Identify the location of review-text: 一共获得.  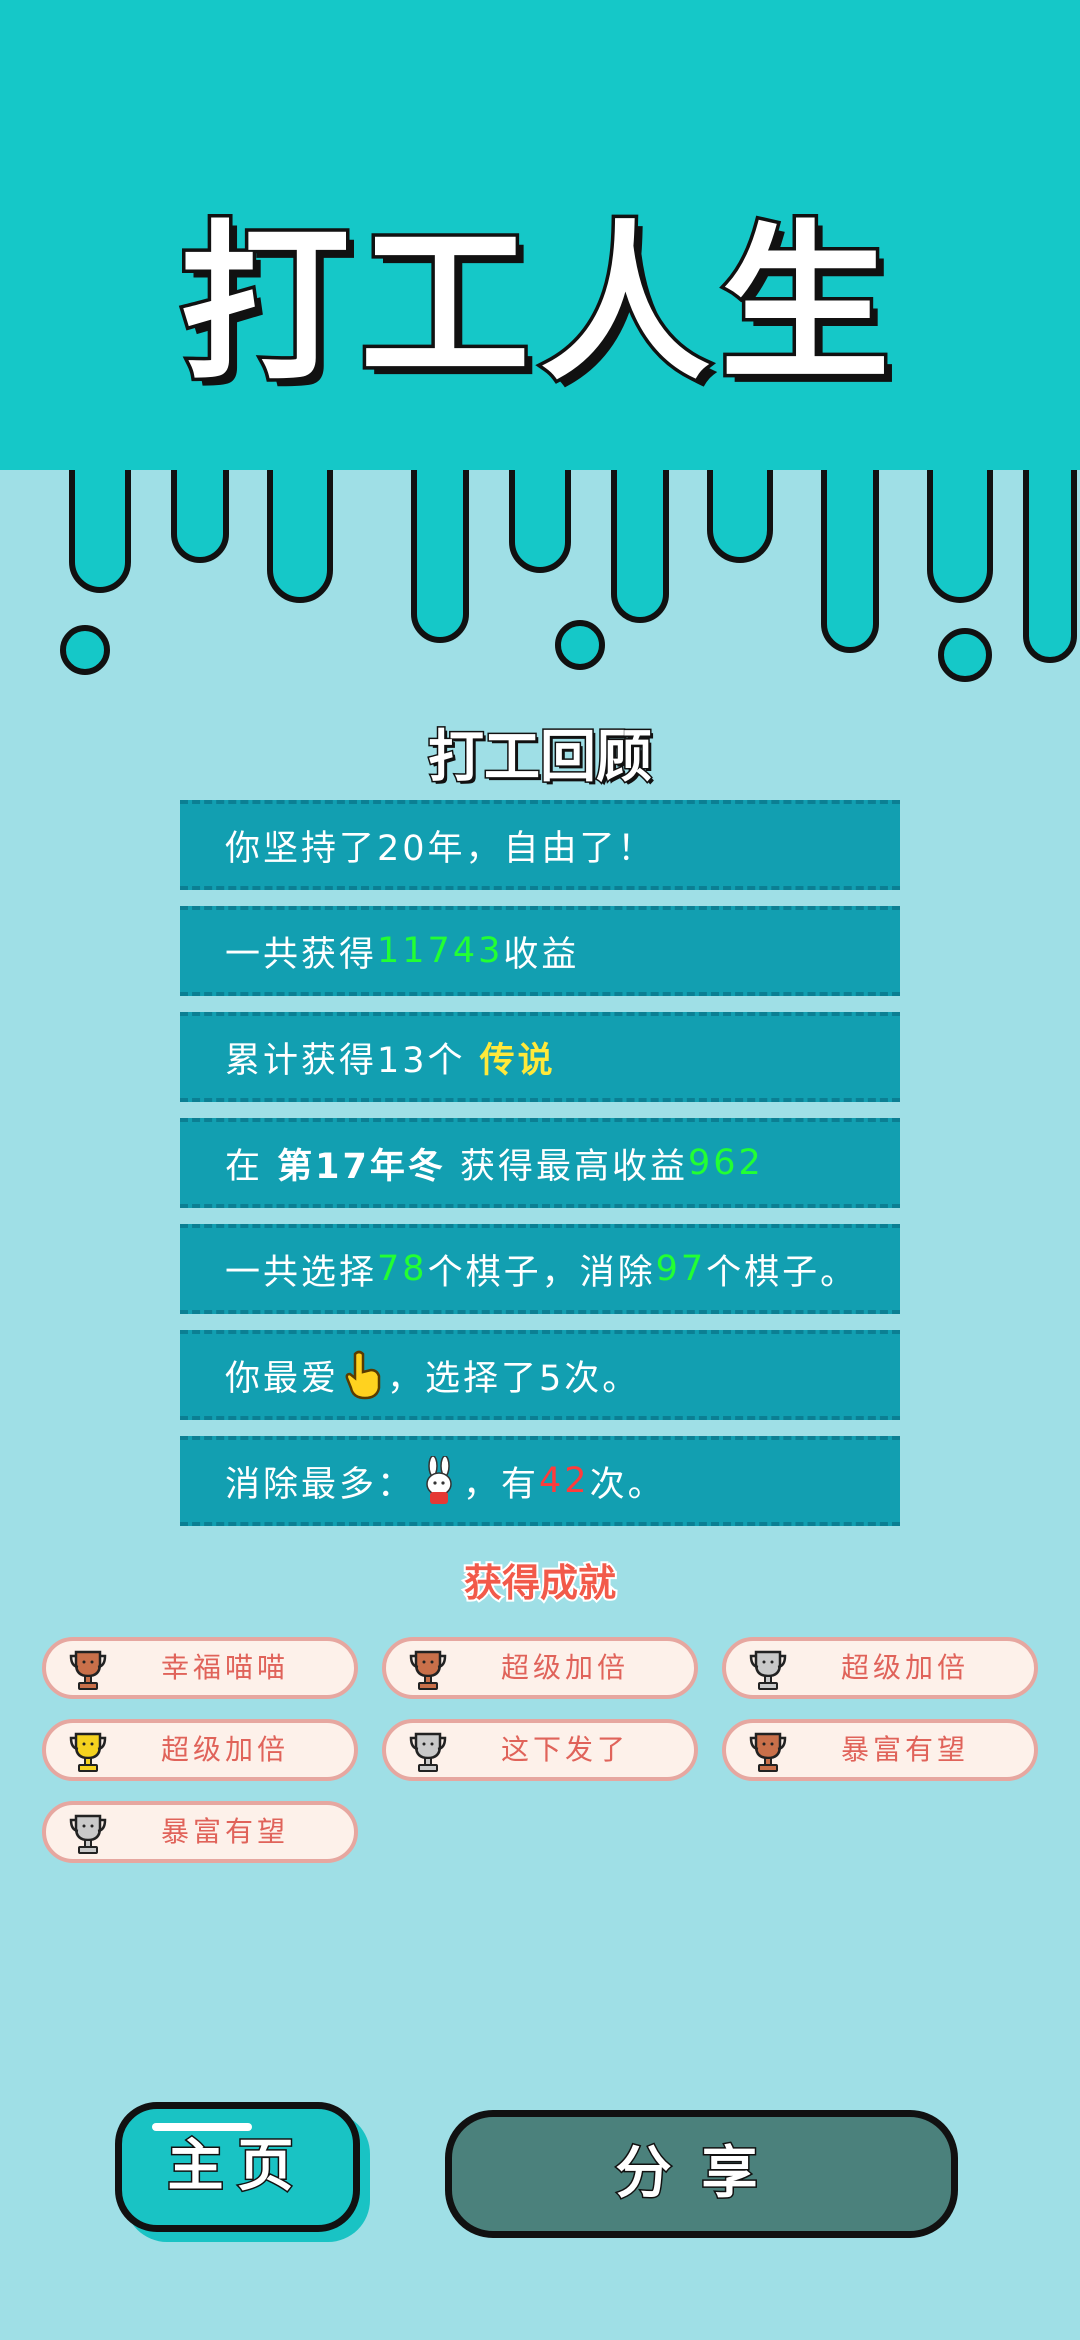
(301, 954).